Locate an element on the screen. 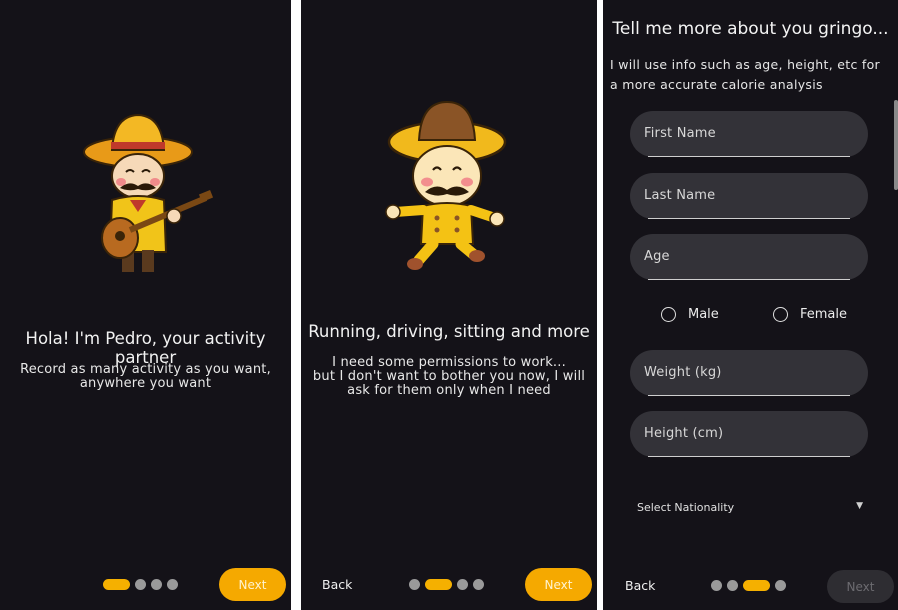 The height and width of the screenshot is (610, 898). nationality-select: Select Nationality ▼ is located at coordinates (750, 507).